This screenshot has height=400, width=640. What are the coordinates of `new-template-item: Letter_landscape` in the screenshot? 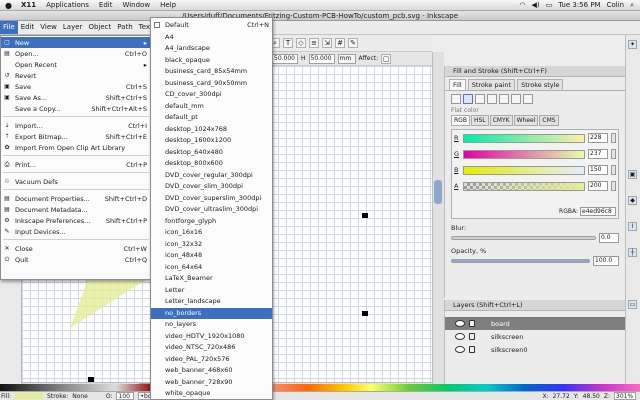 It's located at (211, 301).